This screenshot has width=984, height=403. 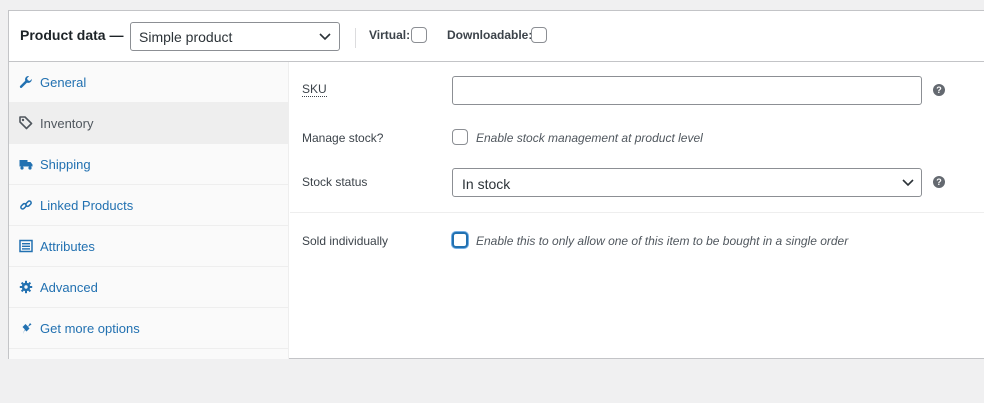 I want to click on stock-status-help-icon: ?, so click(x=939, y=182).